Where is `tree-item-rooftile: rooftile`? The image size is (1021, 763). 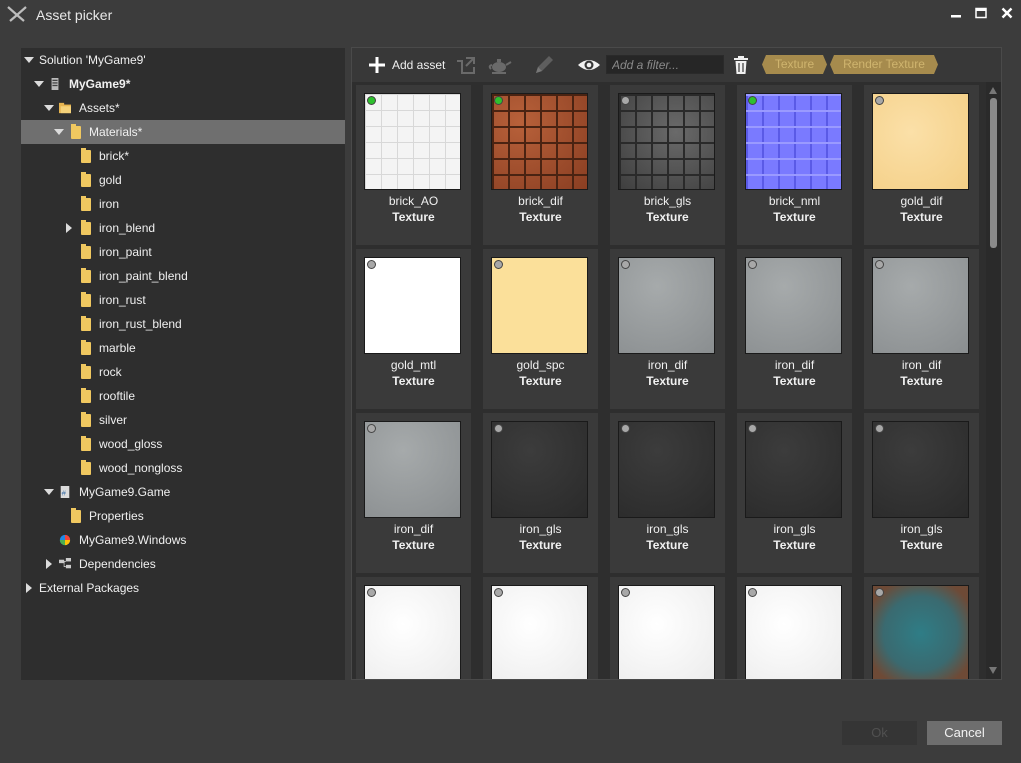
tree-item-rooftile: rooftile is located at coordinates (183, 396).